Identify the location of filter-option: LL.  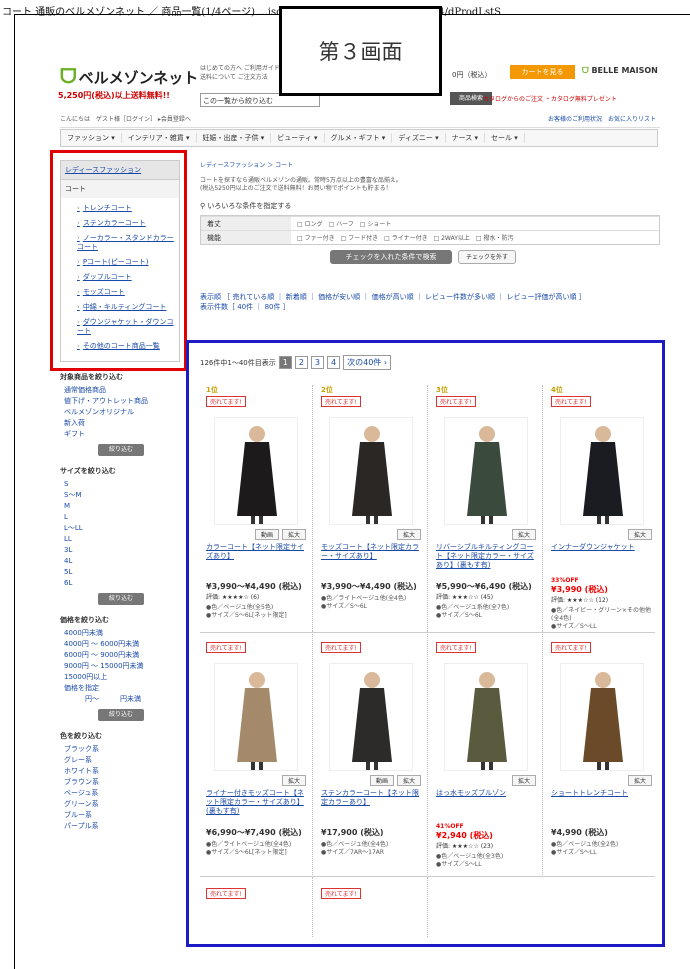
(120, 539).